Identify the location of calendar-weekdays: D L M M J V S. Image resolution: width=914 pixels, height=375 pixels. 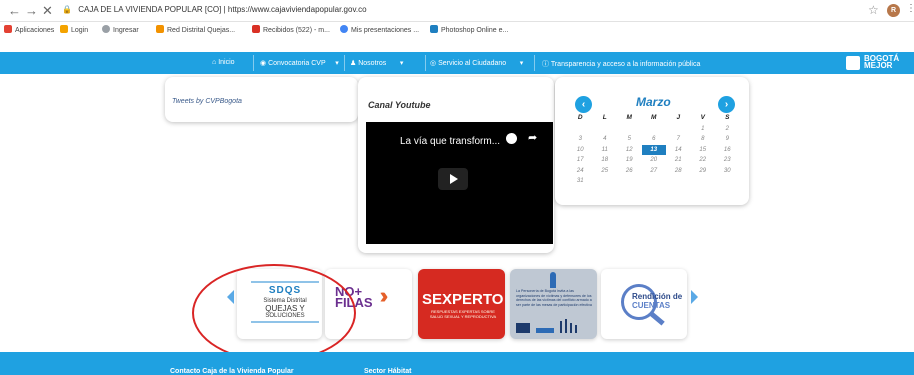
(654, 118).